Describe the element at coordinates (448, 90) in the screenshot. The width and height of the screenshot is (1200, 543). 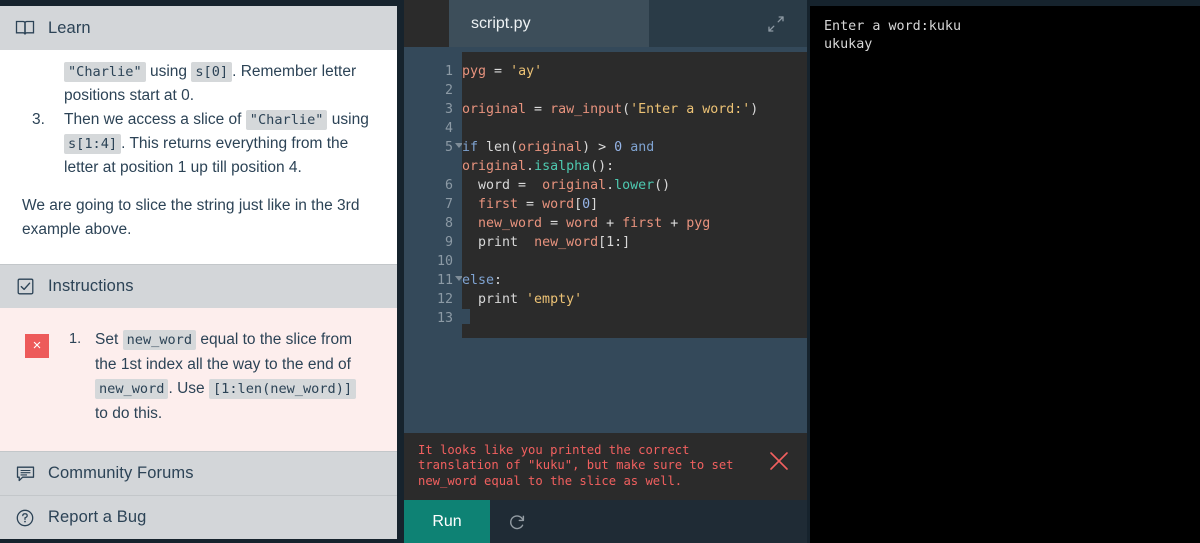
I see `line-number: 2` at that location.